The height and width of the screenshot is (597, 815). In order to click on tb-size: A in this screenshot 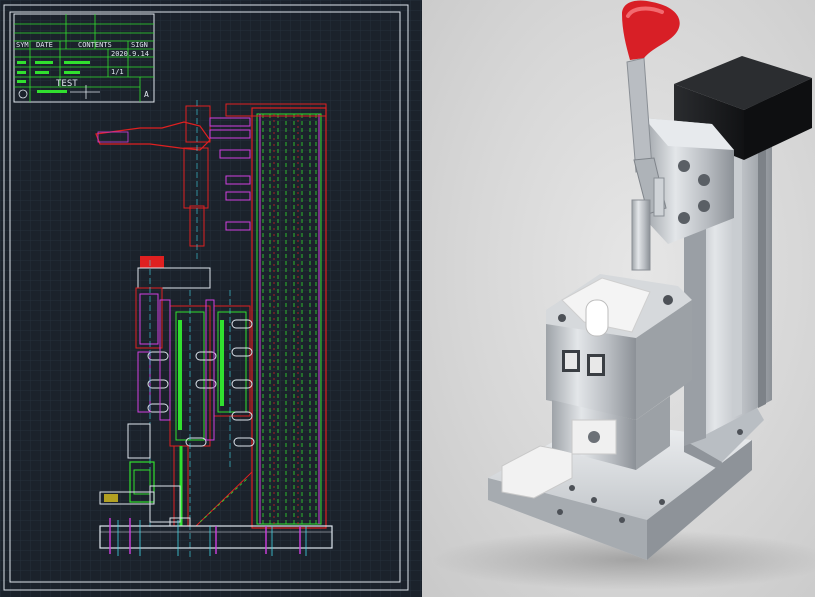, I will do `click(146, 94)`.